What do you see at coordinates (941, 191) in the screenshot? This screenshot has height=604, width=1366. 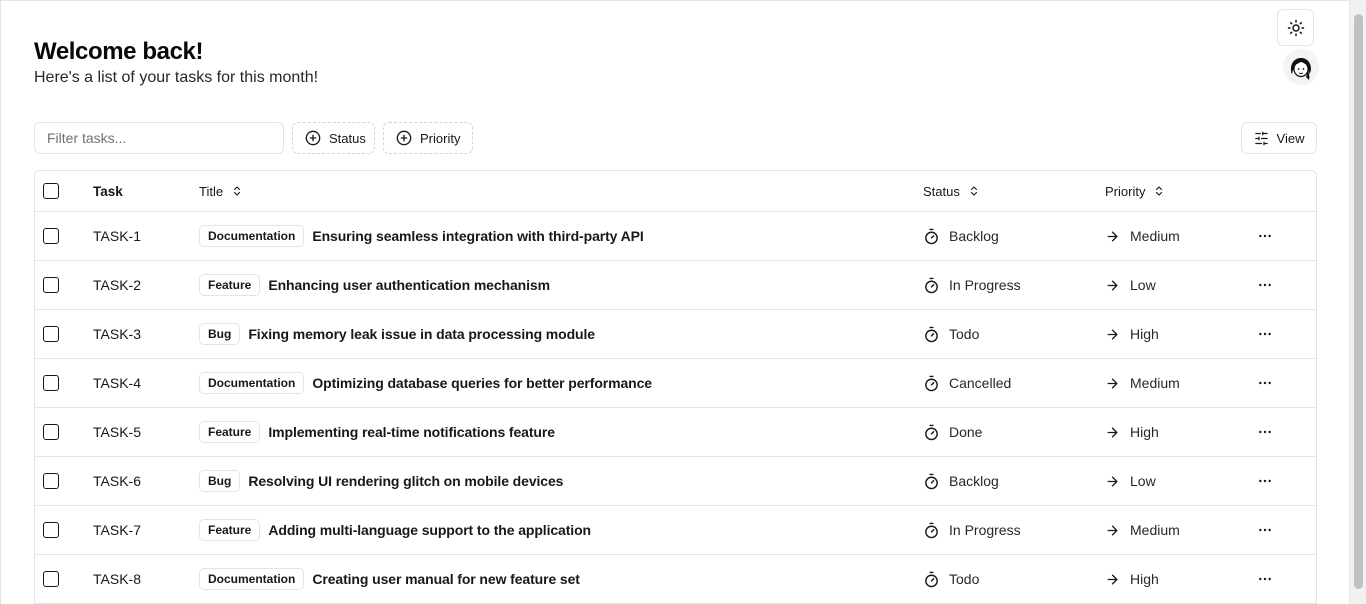 I see `column-header-status-label: Status` at bounding box center [941, 191].